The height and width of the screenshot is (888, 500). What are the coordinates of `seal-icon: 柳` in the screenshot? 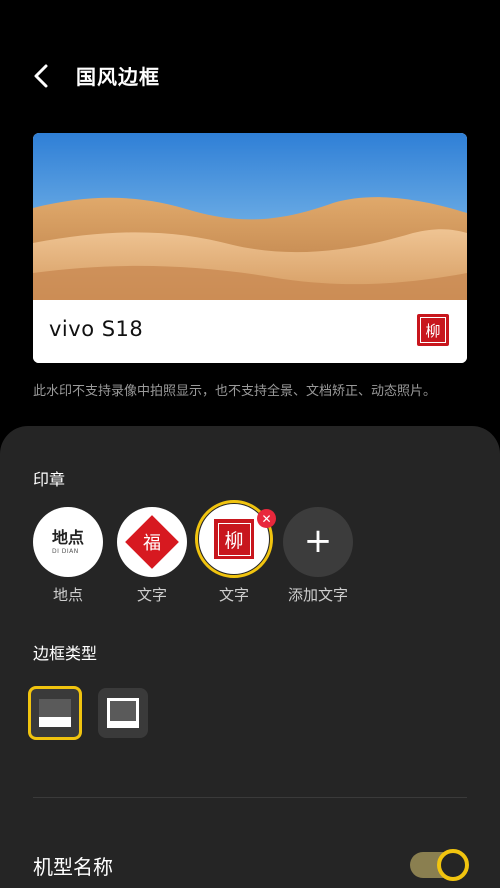 It's located at (234, 539).